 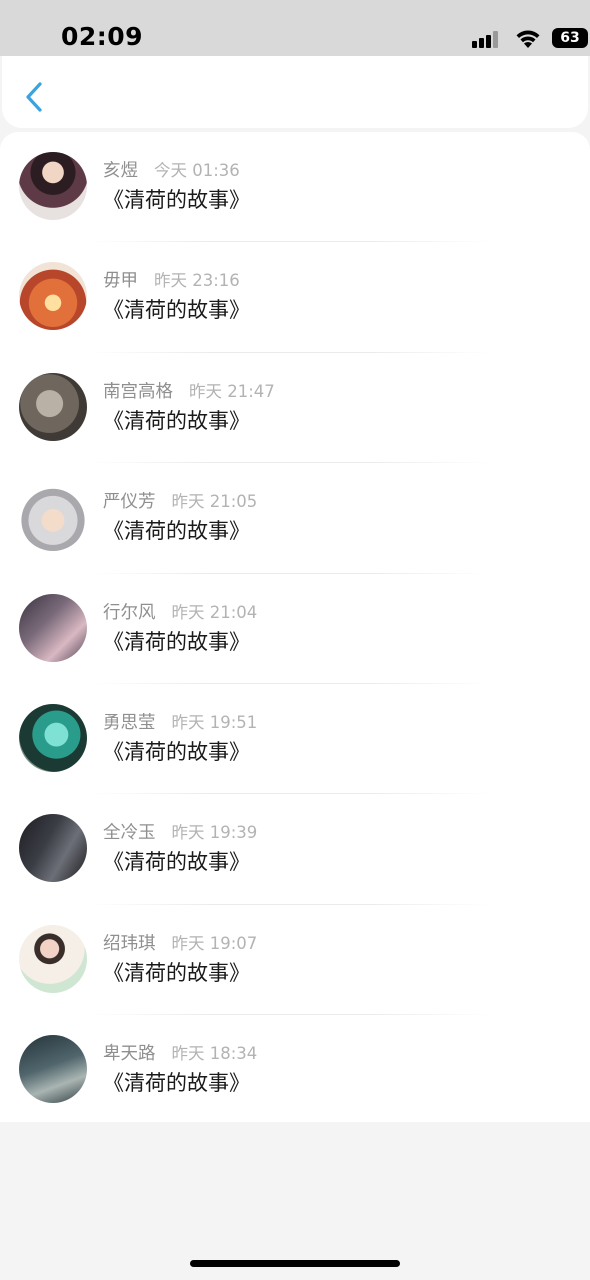 What do you see at coordinates (295, 187) in the screenshot?
I see `list-item: 亥煜 今天 01:36 《清荷的故事》` at bounding box center [295, 187].